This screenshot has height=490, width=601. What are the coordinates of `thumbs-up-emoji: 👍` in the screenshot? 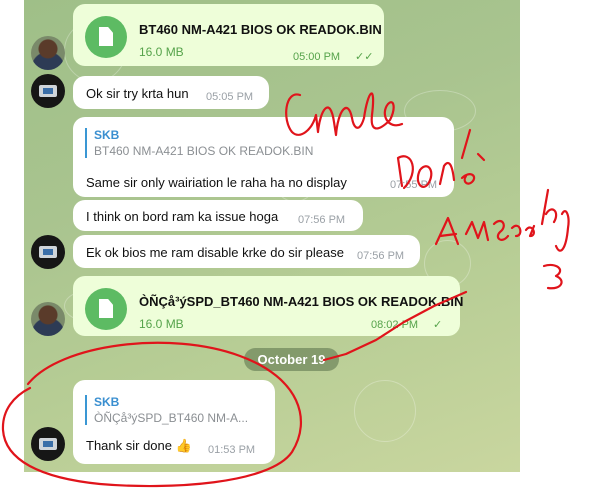 It's located at (183, 445).